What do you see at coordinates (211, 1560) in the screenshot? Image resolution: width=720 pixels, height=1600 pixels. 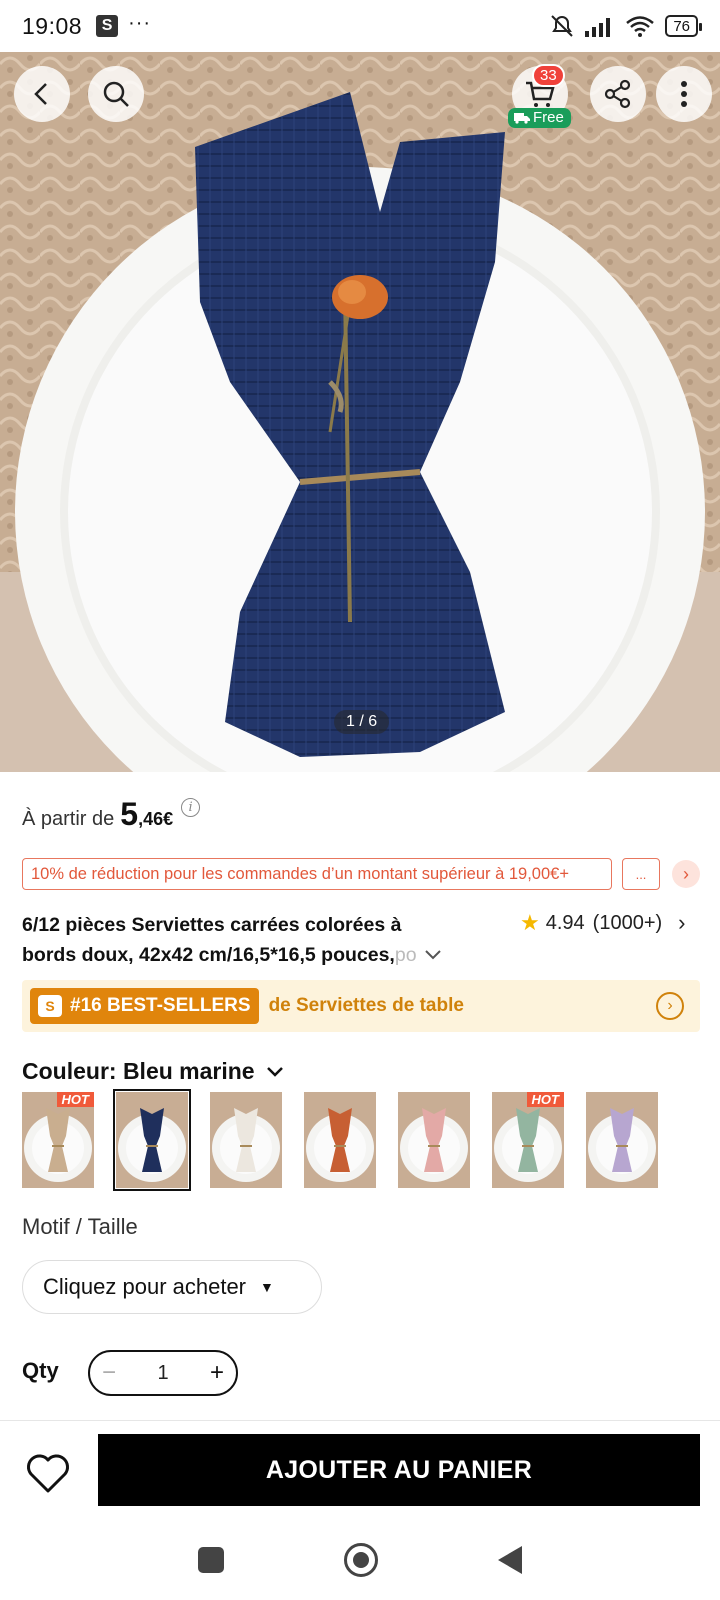 I see `recents-icon` at bounding box center [211, 1560].